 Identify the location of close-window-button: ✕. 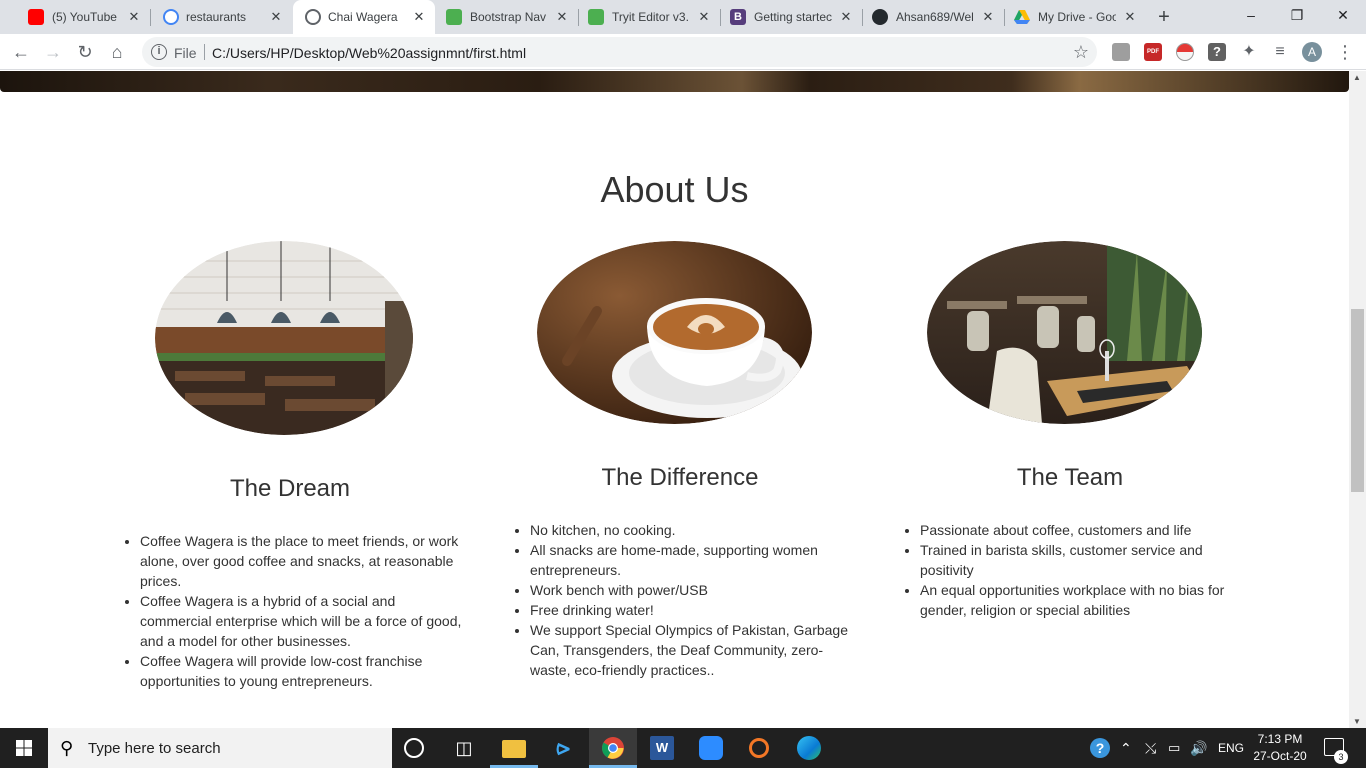
(1343, 15).